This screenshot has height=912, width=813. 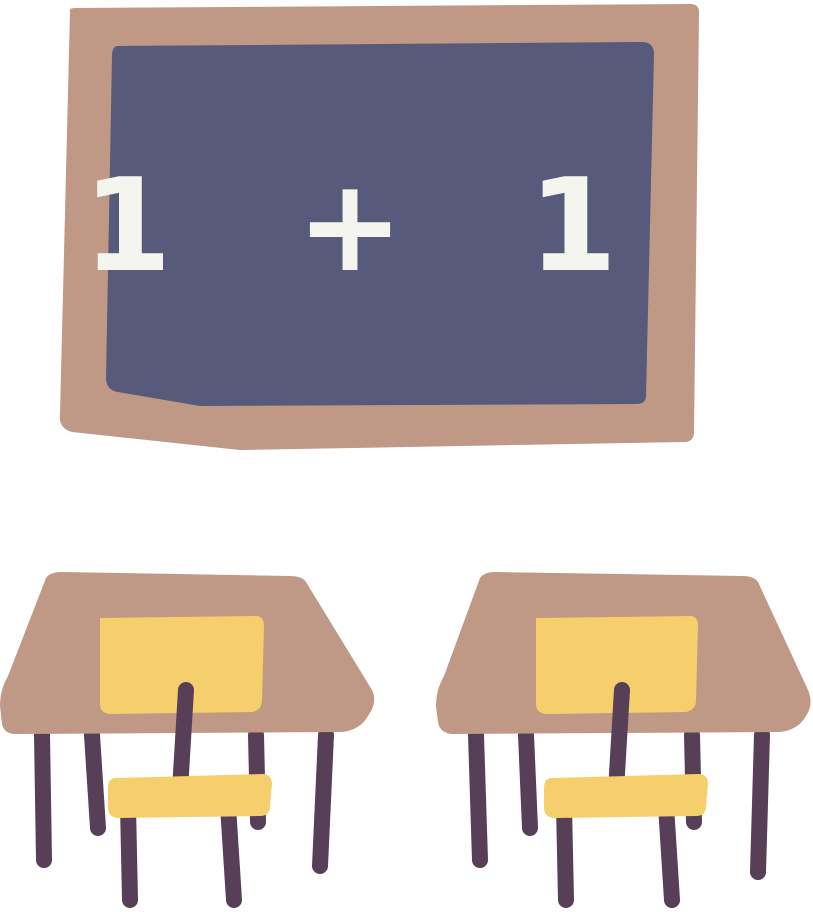 I want to click on chair-left-seat, so click(x=190, y=796).